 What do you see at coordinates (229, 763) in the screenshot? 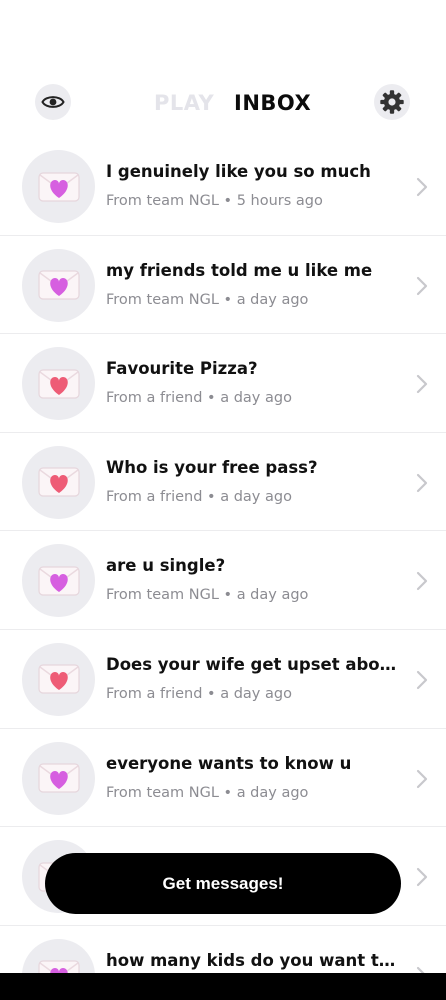
I see `message-title: everyone wants to know u` at bounding box center [229, 763].